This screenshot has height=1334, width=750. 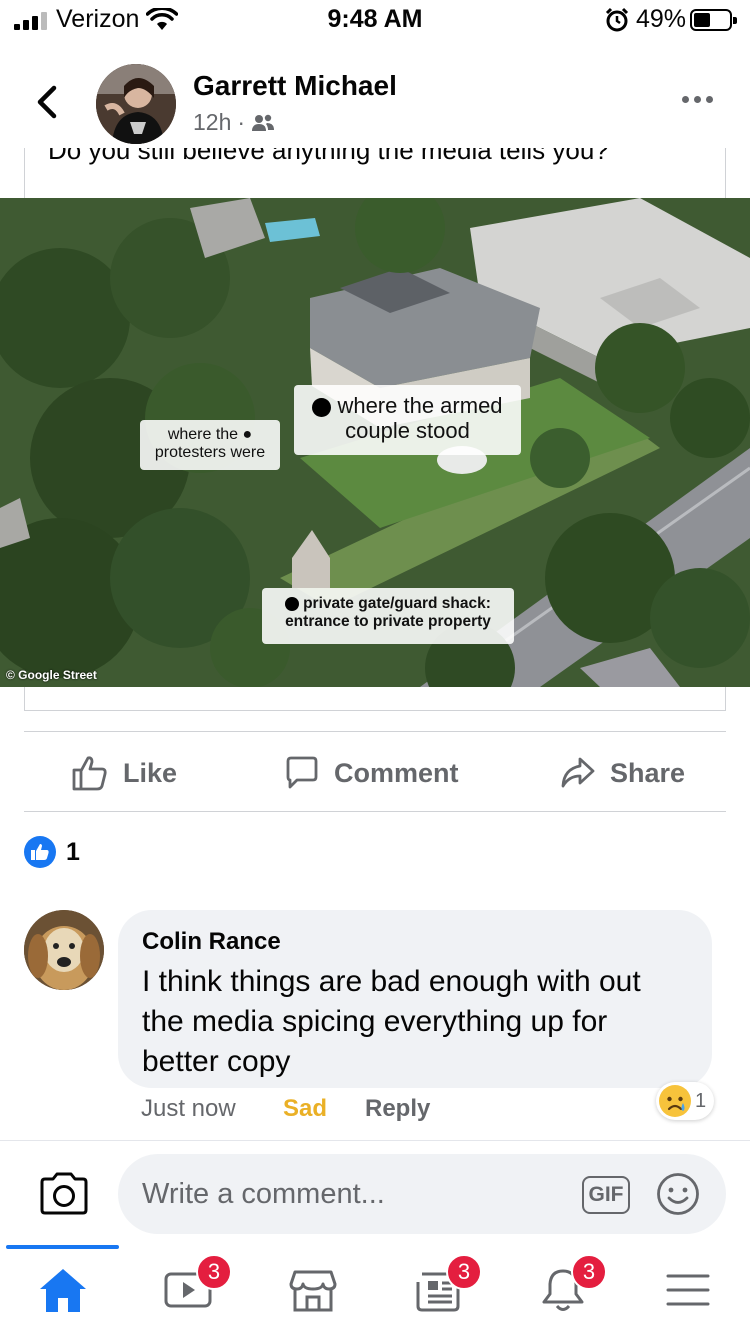 I want to click on label-protesters: where the ● protesters were, so click(x=210, y=445).